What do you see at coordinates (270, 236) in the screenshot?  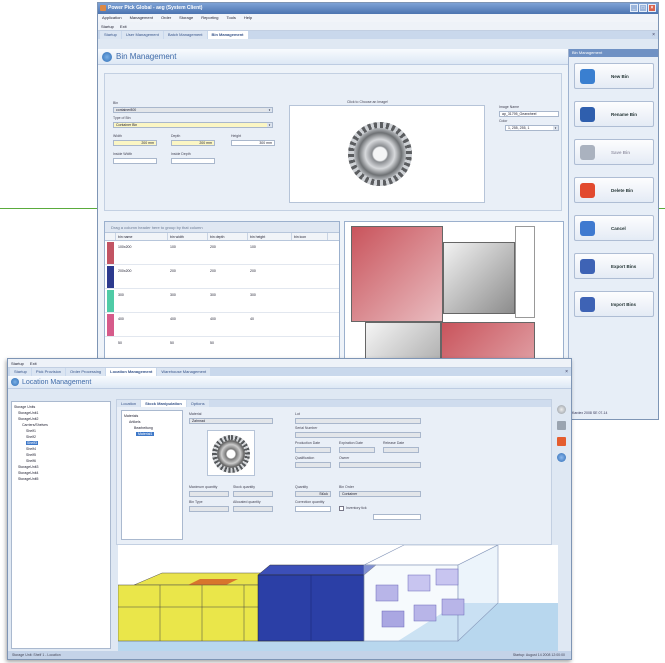 I see `grid-header-bin-height: bin height` at bounding box center [270, 236].